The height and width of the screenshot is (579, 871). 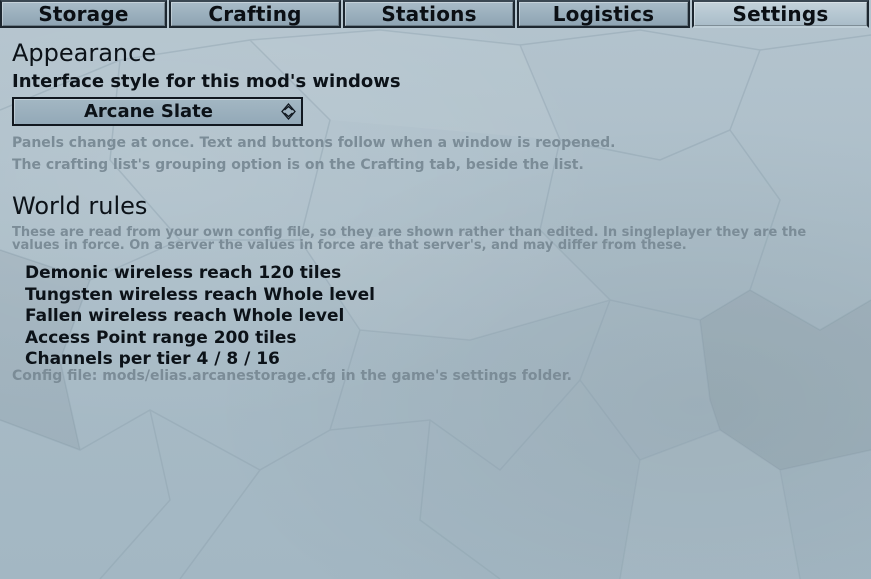 What do you see at coordinates (603, 14) in the screenshot?
I see `tab-logistics: Logistics` at bounding box center [603, 14].